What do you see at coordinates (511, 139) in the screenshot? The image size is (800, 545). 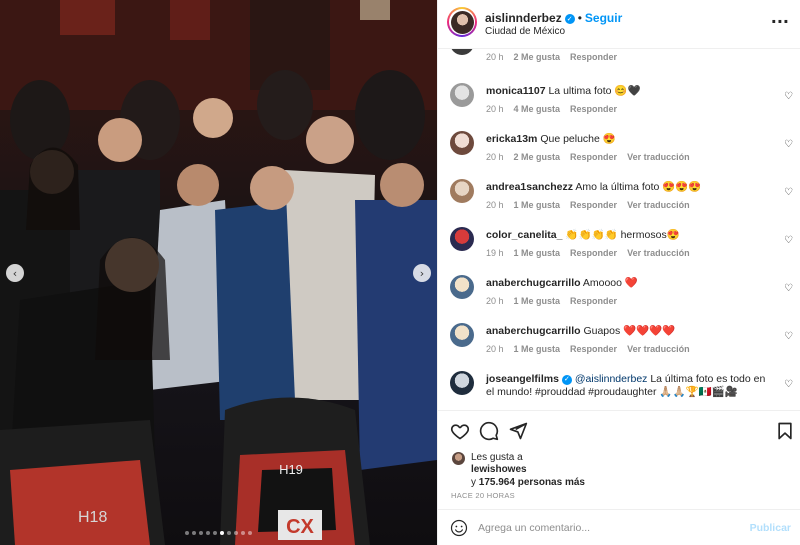 I see `commenter-username: ericka13m` at bounding box center [511, 139].